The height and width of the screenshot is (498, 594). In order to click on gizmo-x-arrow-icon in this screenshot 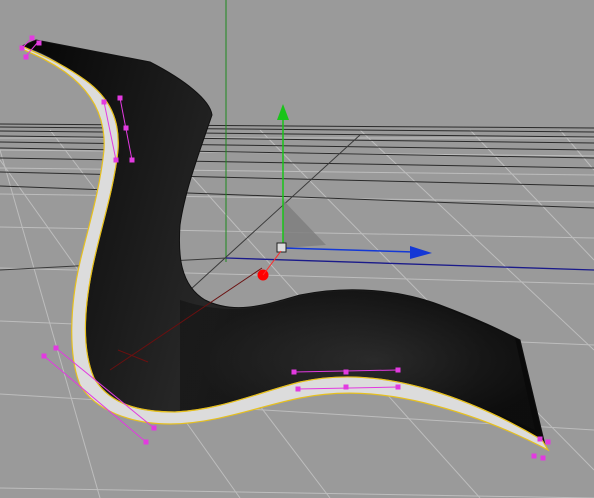, I will do `click(421, 252)`.